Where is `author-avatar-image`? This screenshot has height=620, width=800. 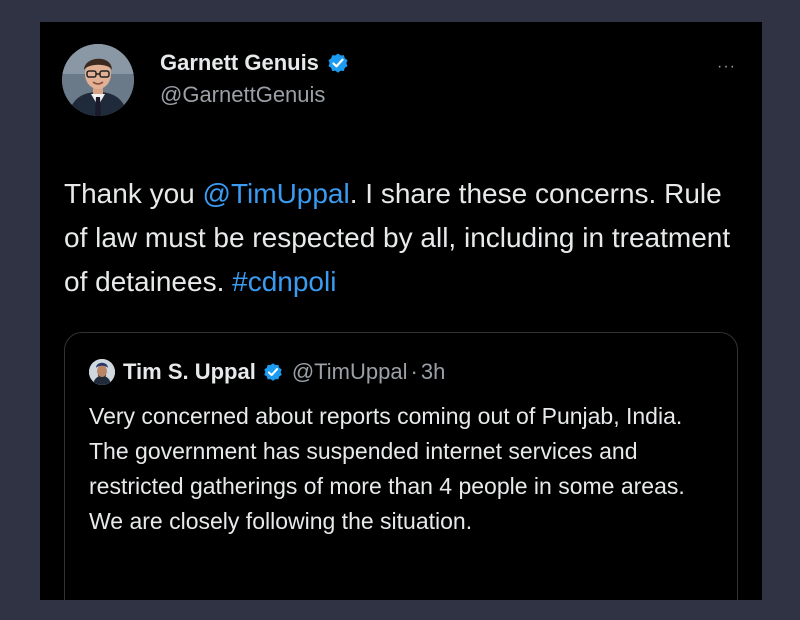
author-avatar-image is located at coordinates (98, 80).